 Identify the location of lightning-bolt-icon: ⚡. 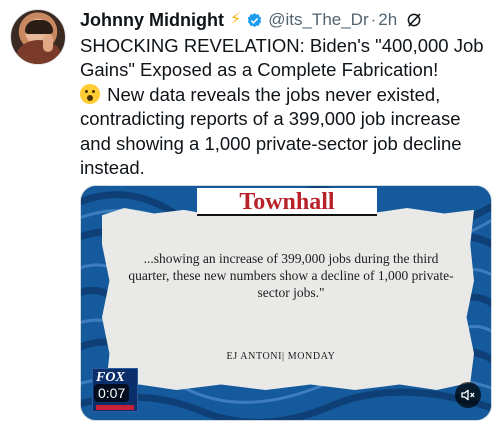
(235, 19).